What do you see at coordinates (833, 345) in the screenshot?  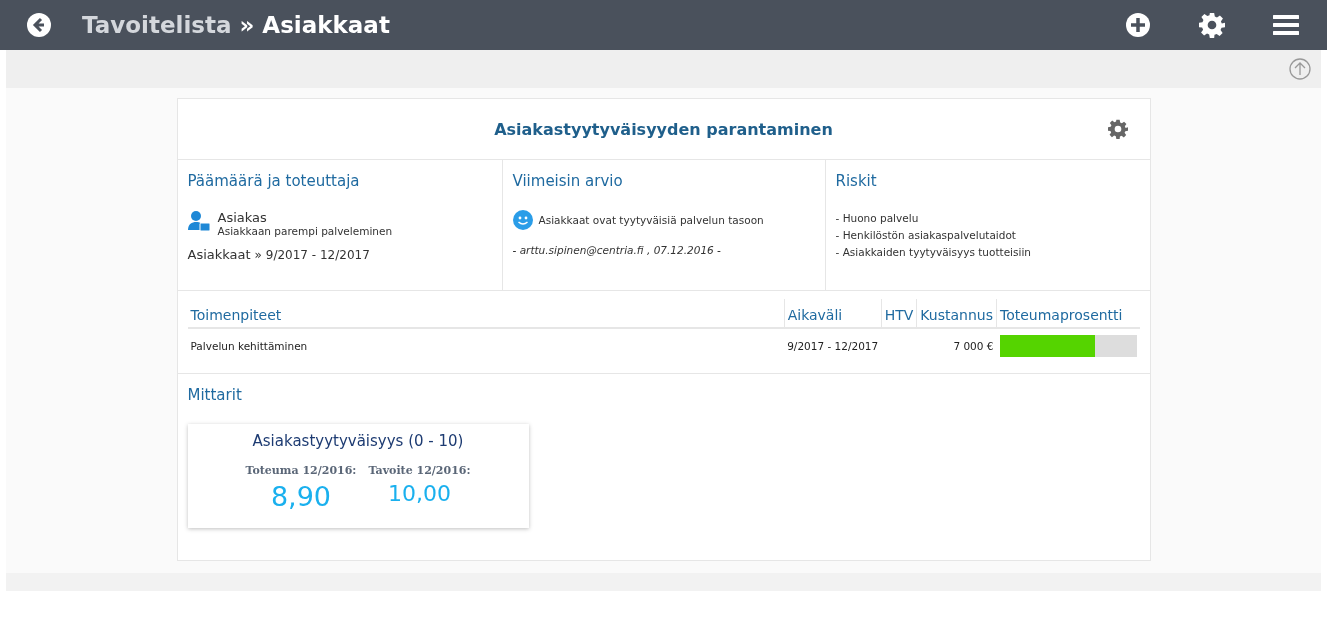 I see `table-cell: 9/2017 - 12/2017` at bounding box center [833, 345].